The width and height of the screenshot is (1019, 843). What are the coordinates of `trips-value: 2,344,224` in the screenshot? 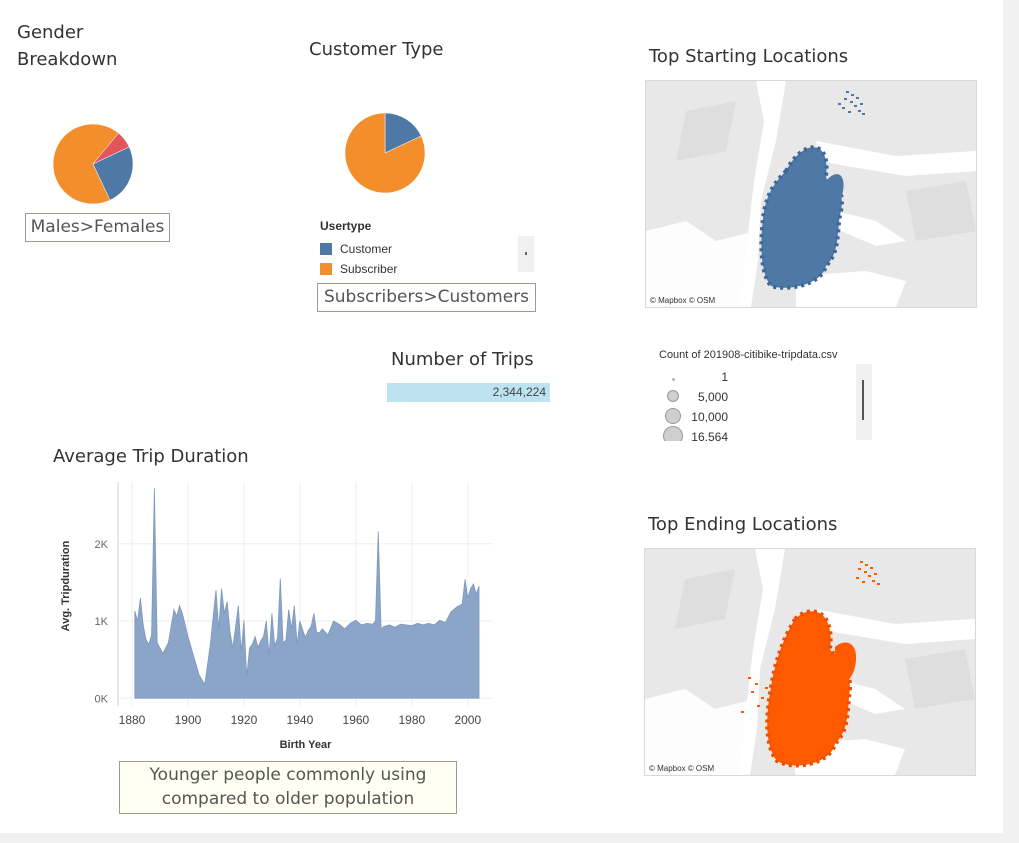 It's located at (519, 392).